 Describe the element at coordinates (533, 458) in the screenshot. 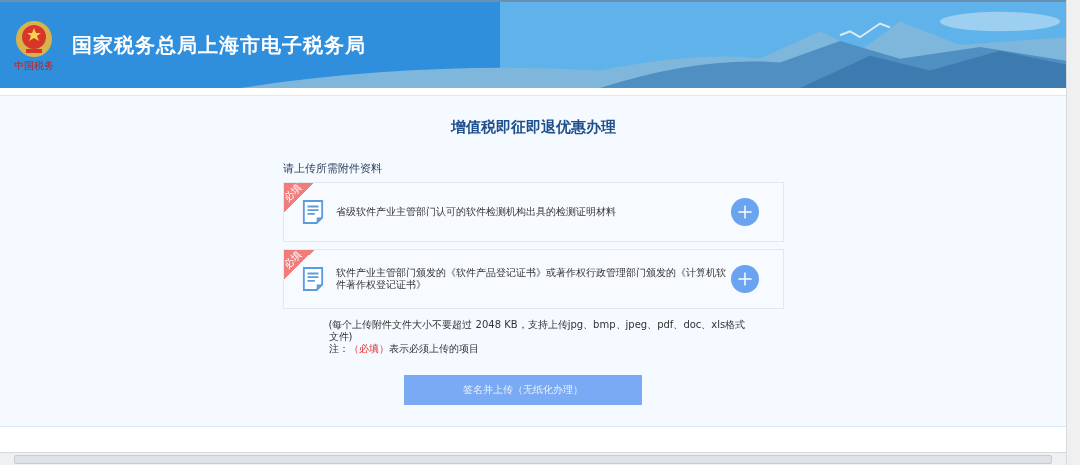

I see `horizontal-scrollbar` at that location.